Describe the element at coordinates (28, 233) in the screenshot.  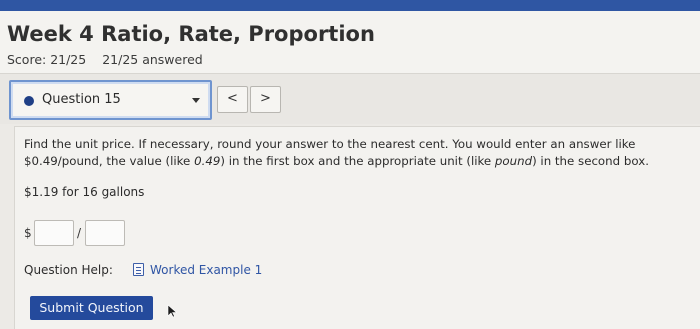
I see `dollar-sign: $` at that location.